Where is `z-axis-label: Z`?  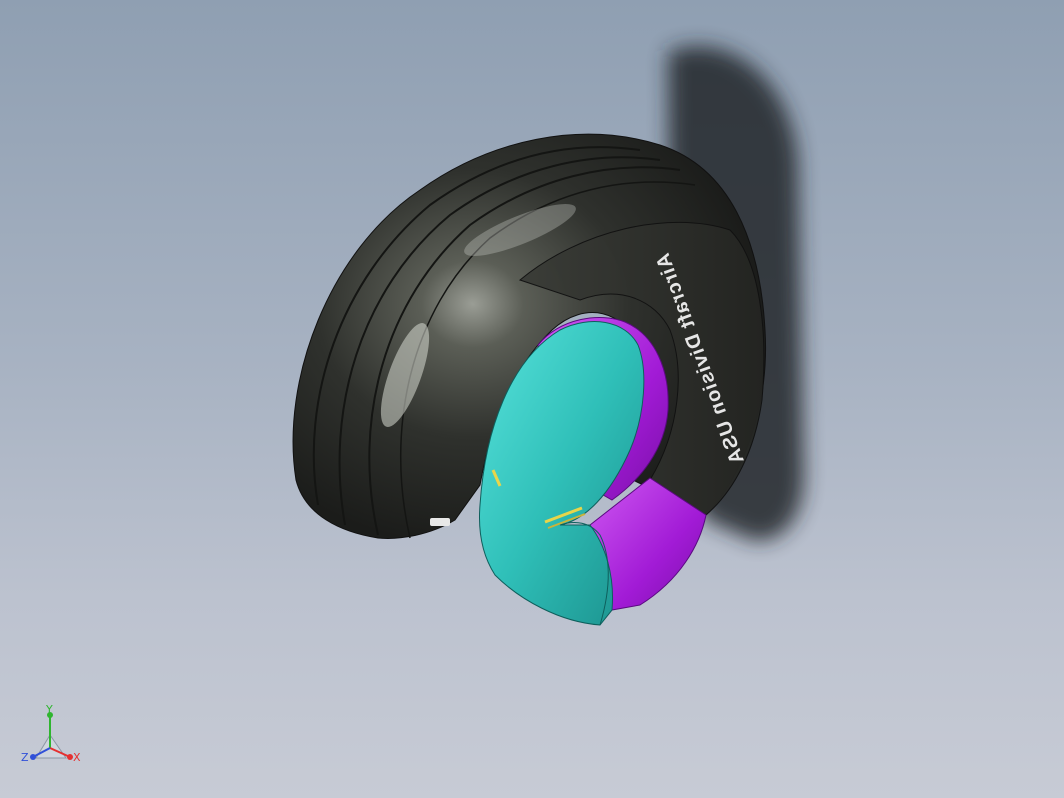 z-axis-label: Z is located at coordinates (25, 757).